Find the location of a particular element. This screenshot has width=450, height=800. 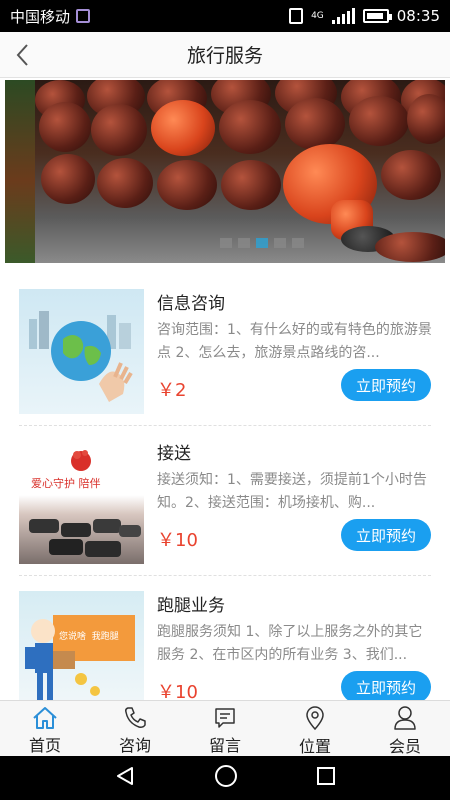

notification-icon is located at coordinates (83, 16).